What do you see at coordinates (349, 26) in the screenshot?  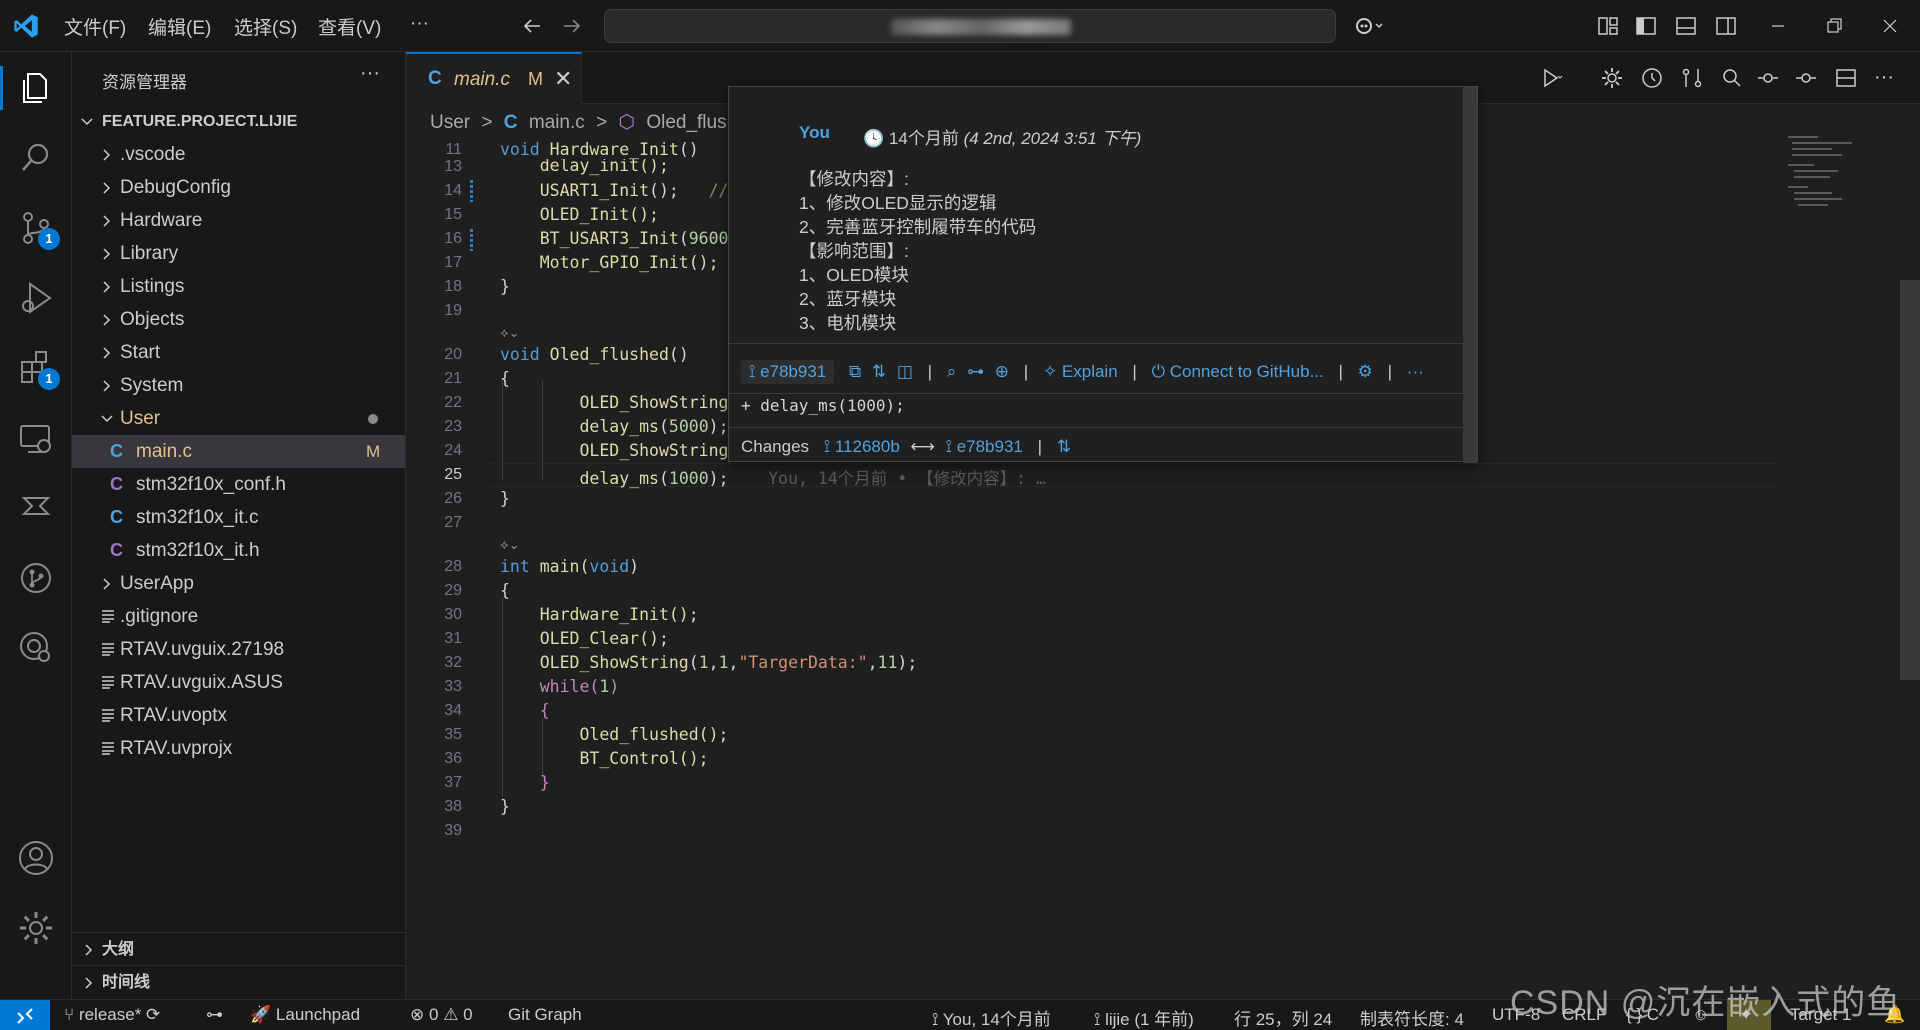 I see `menu-view: 查看(V)` at bounding box center [349, 26].